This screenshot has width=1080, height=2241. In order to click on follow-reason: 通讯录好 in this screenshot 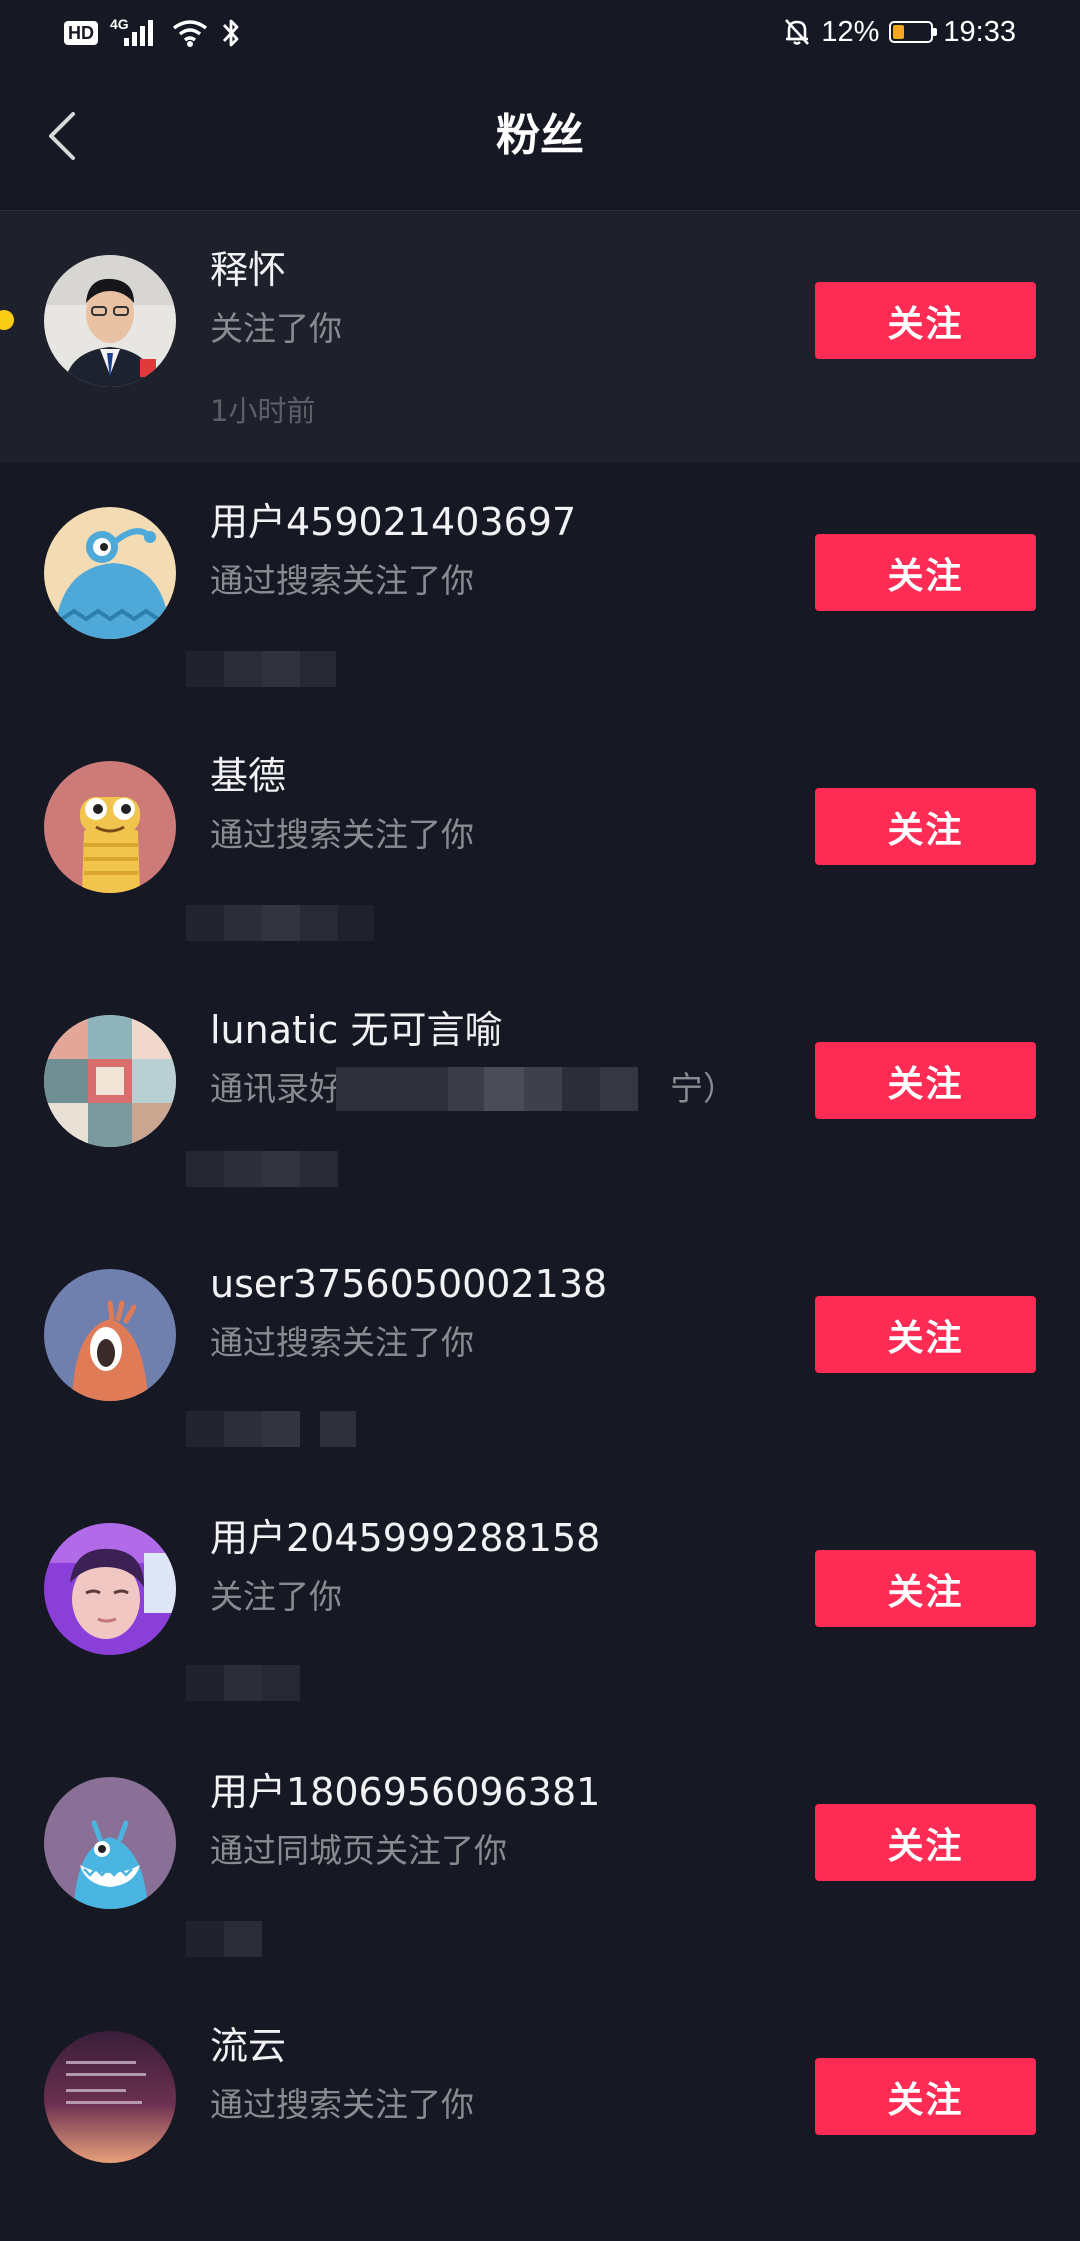, I will do `click(276, 1088)`.